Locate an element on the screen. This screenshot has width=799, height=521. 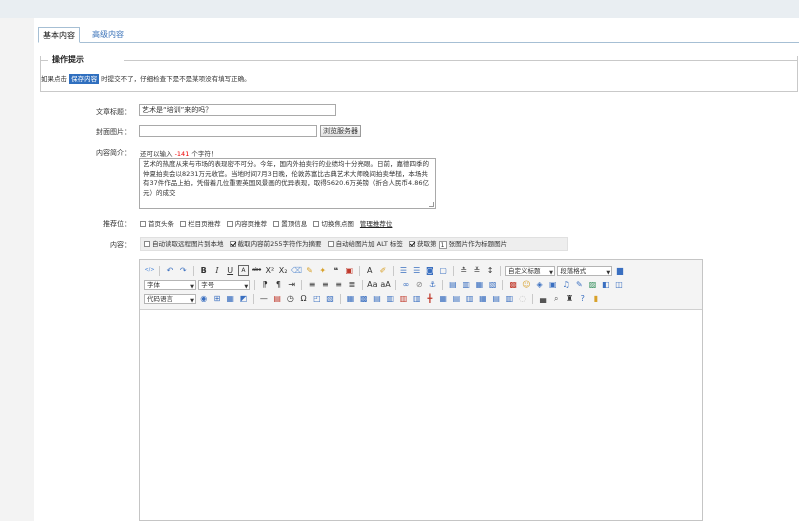
fullscreen-icon: ▆ is located at coordinates (620, 270).